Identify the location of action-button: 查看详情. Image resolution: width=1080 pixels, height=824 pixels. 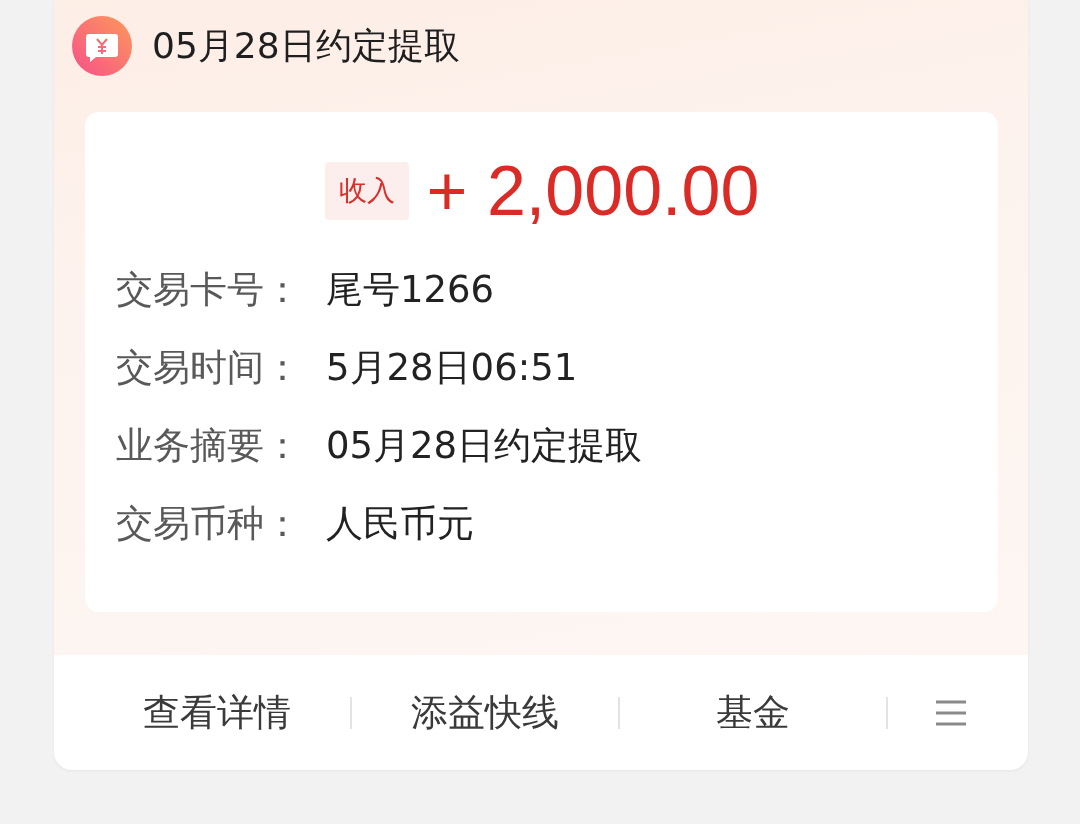
(217, 712).